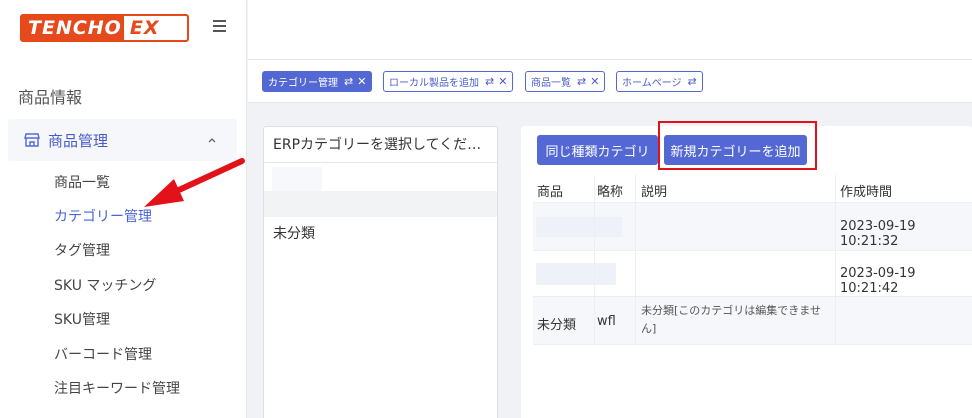  What do you see at coordinates (878, 234) in the screenshot?
I see `created-time: 2023-09-19 10:21:32` at bounding box center [878, 234].